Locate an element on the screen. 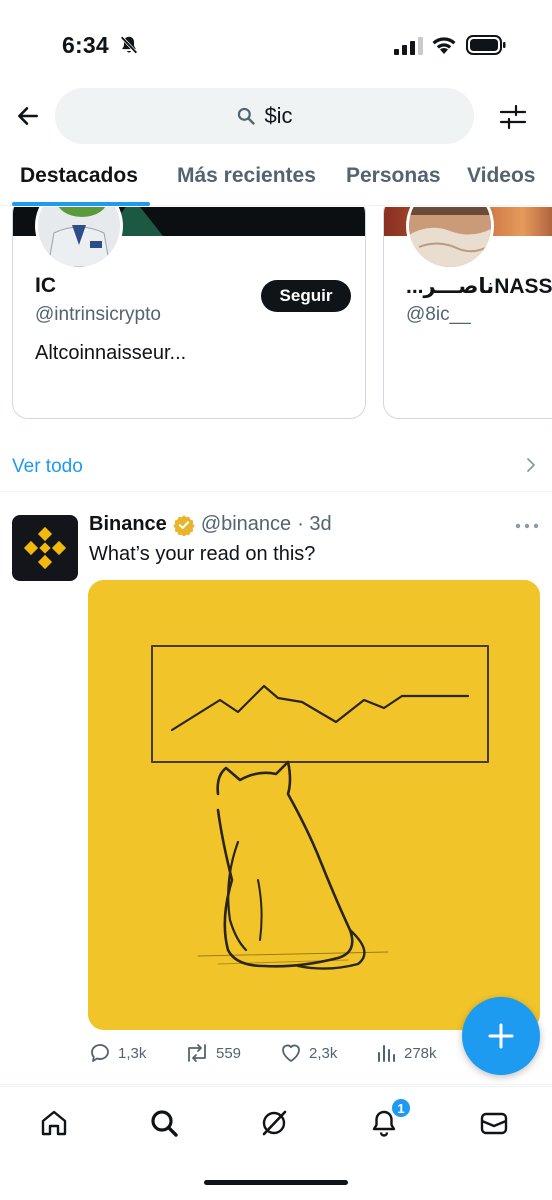 The width and height of the screenshot is (552, 1200). nav-messages is located at coordinates (494, 1123).